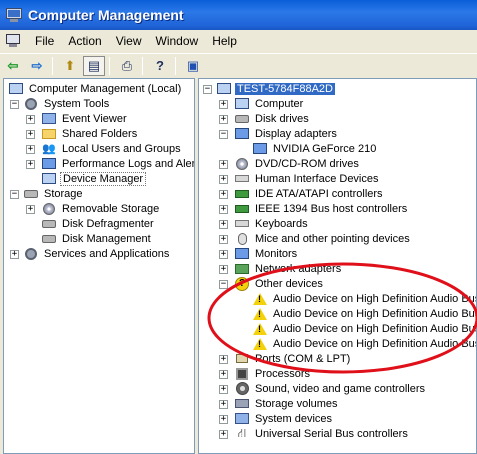 The width and height of the screenshot is (477, 454). What do you see at coordinates (100, 133) in the screenshot?
I see `tree-label: Shared Folders` at bounding box center [100, 133].